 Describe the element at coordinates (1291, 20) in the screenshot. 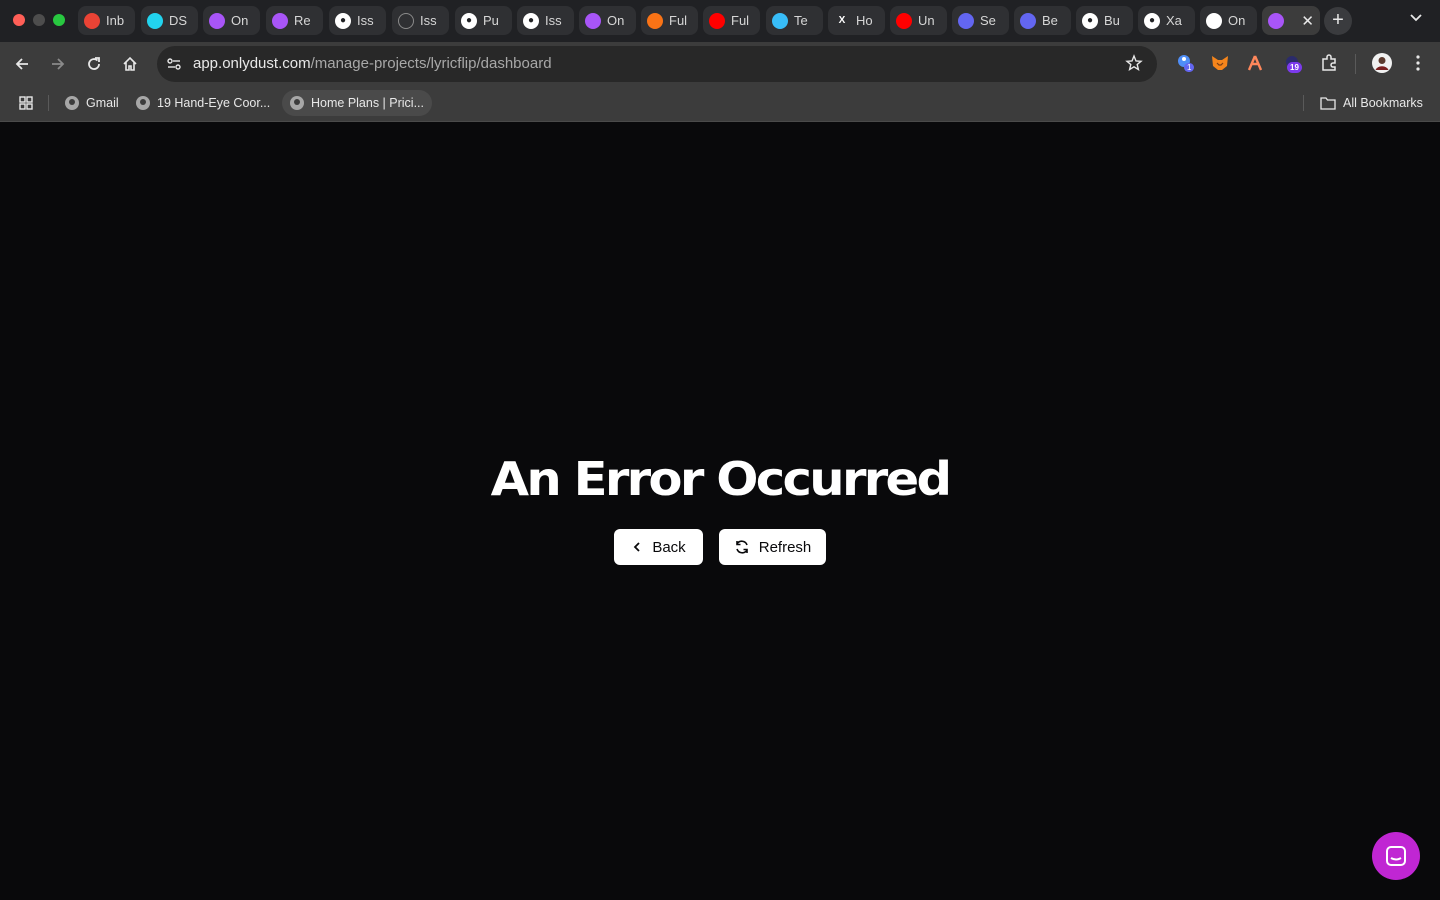

I see `browser-tab-active: ✕` at that location.